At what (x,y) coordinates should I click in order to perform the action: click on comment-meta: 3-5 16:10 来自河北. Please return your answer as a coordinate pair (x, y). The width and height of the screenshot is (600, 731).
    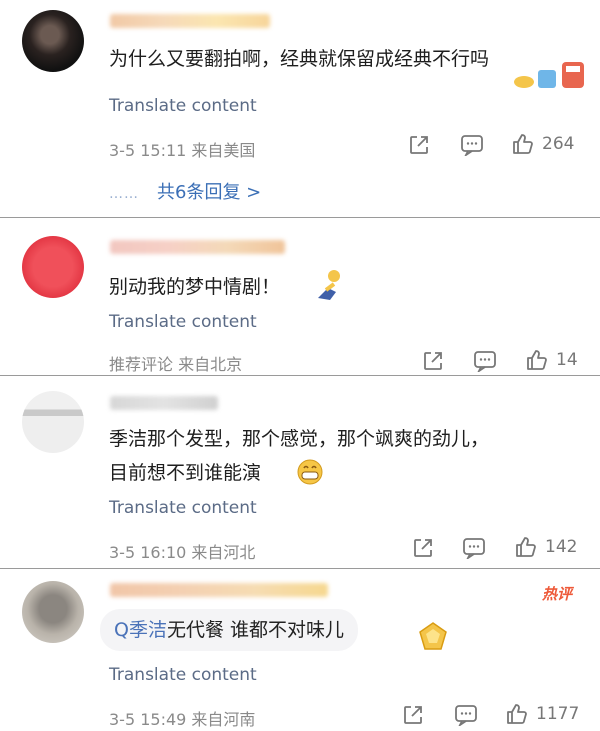
    Looking at the image, I should click on (182, 552).